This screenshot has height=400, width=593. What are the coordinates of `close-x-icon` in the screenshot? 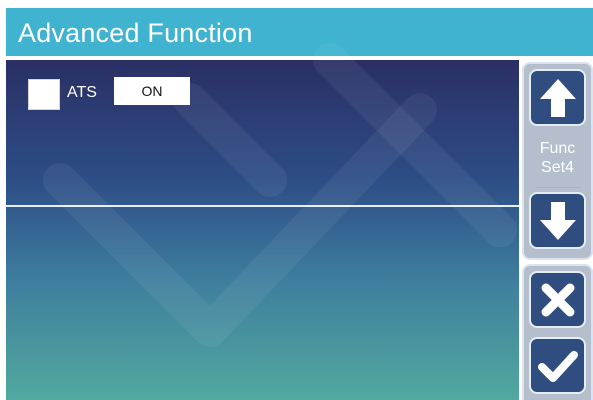 It's located at (557, 299).